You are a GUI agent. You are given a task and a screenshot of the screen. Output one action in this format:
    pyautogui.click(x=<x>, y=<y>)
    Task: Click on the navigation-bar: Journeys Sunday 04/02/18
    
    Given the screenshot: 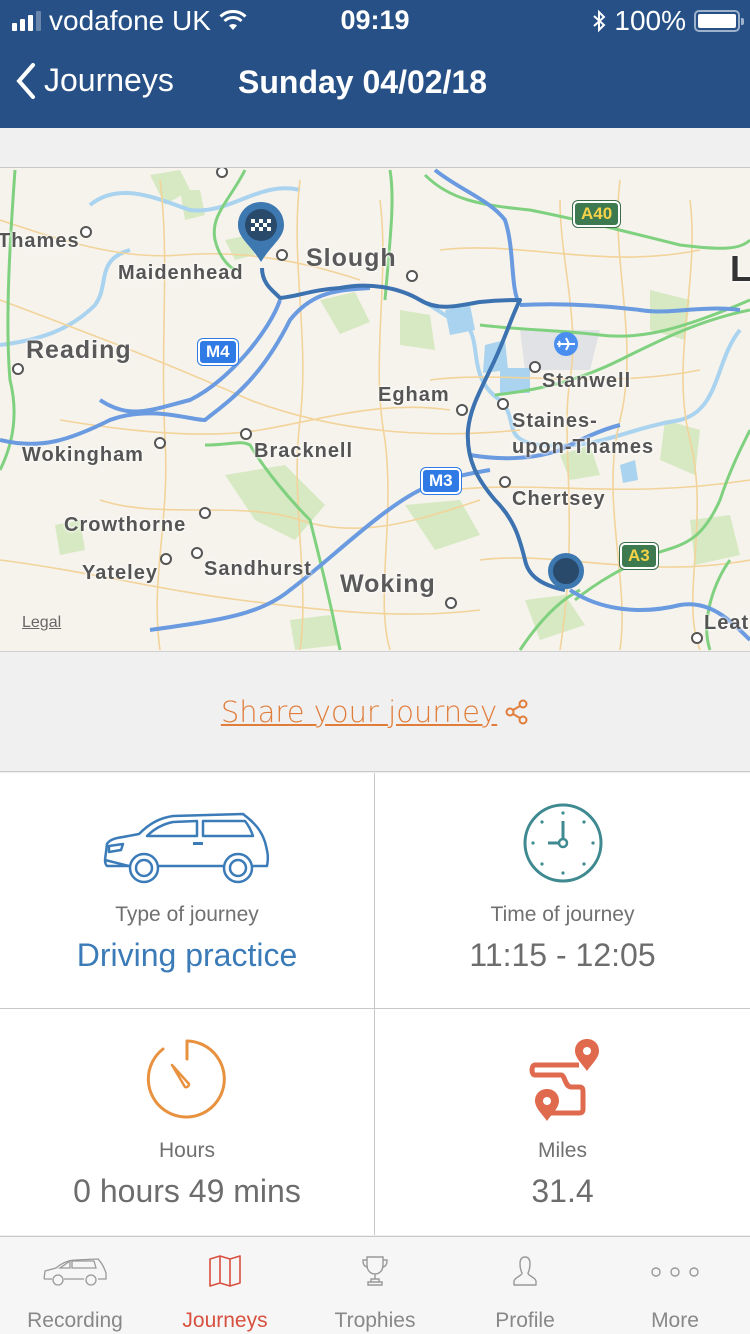 What is the action you would take?
    pyautogui.click(x=375, y=84)
    